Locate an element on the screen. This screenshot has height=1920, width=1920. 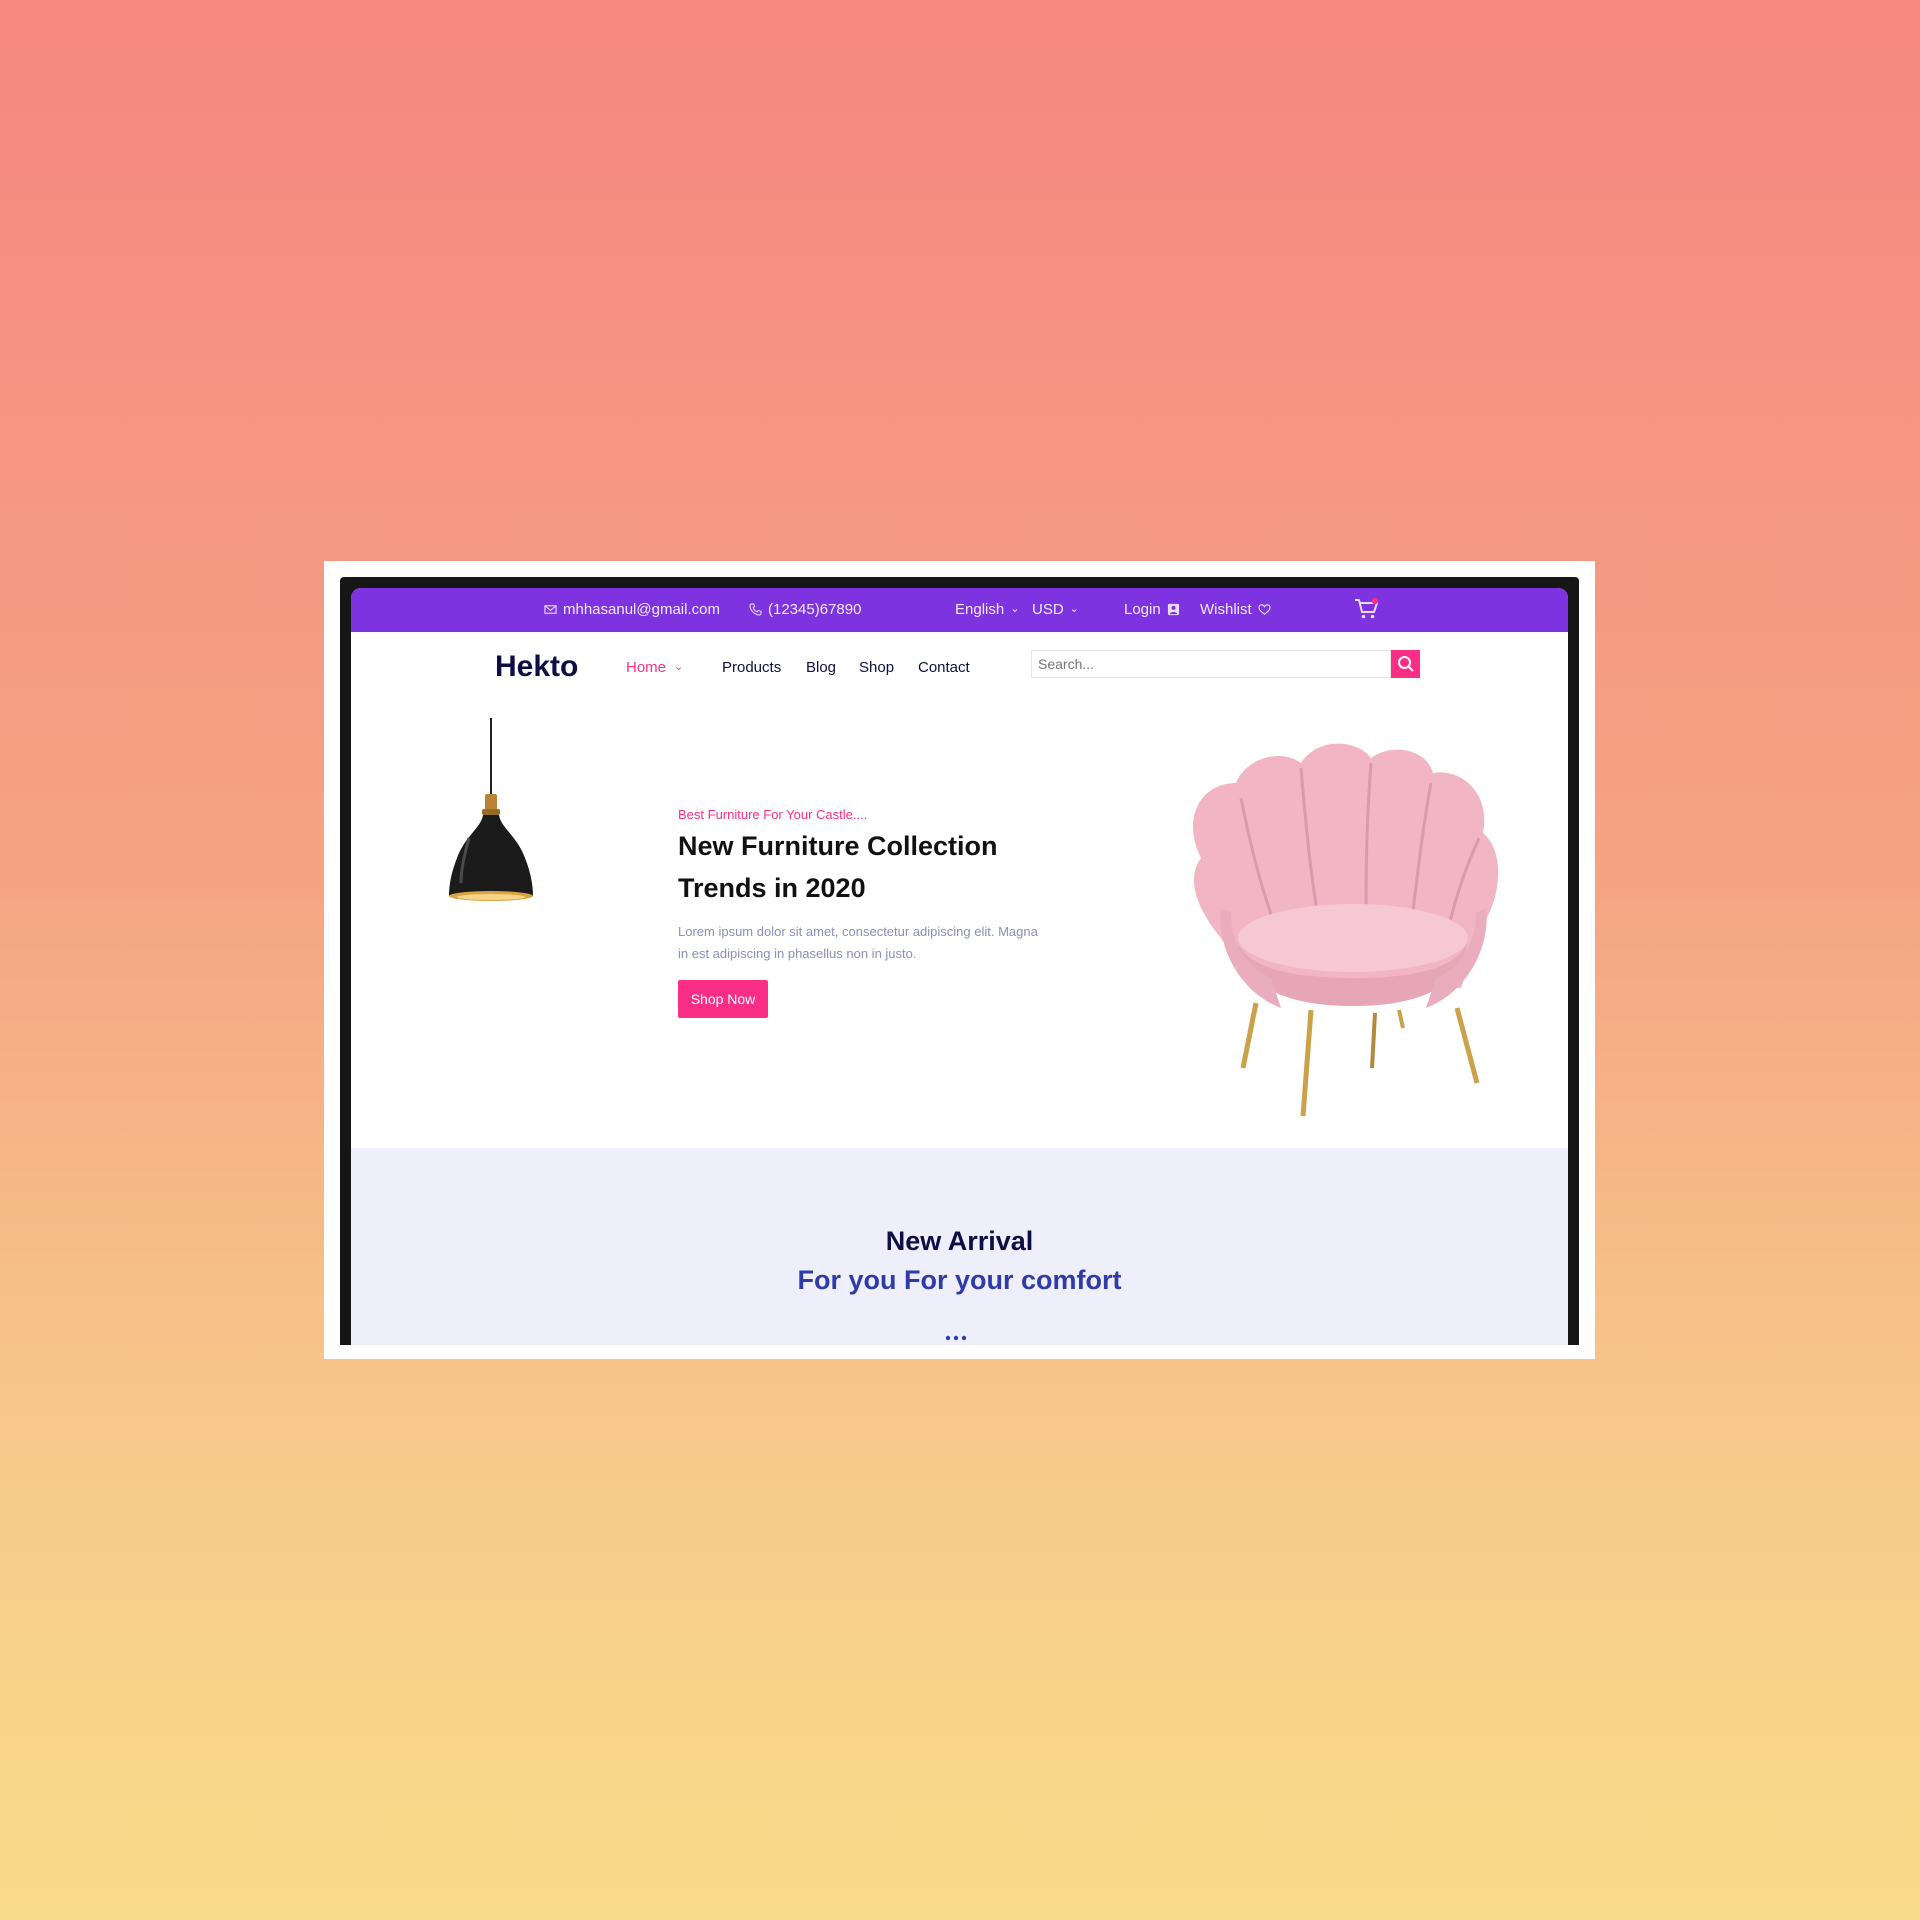
nav-home: Home ⌄ is located at coordinates (654, 667).